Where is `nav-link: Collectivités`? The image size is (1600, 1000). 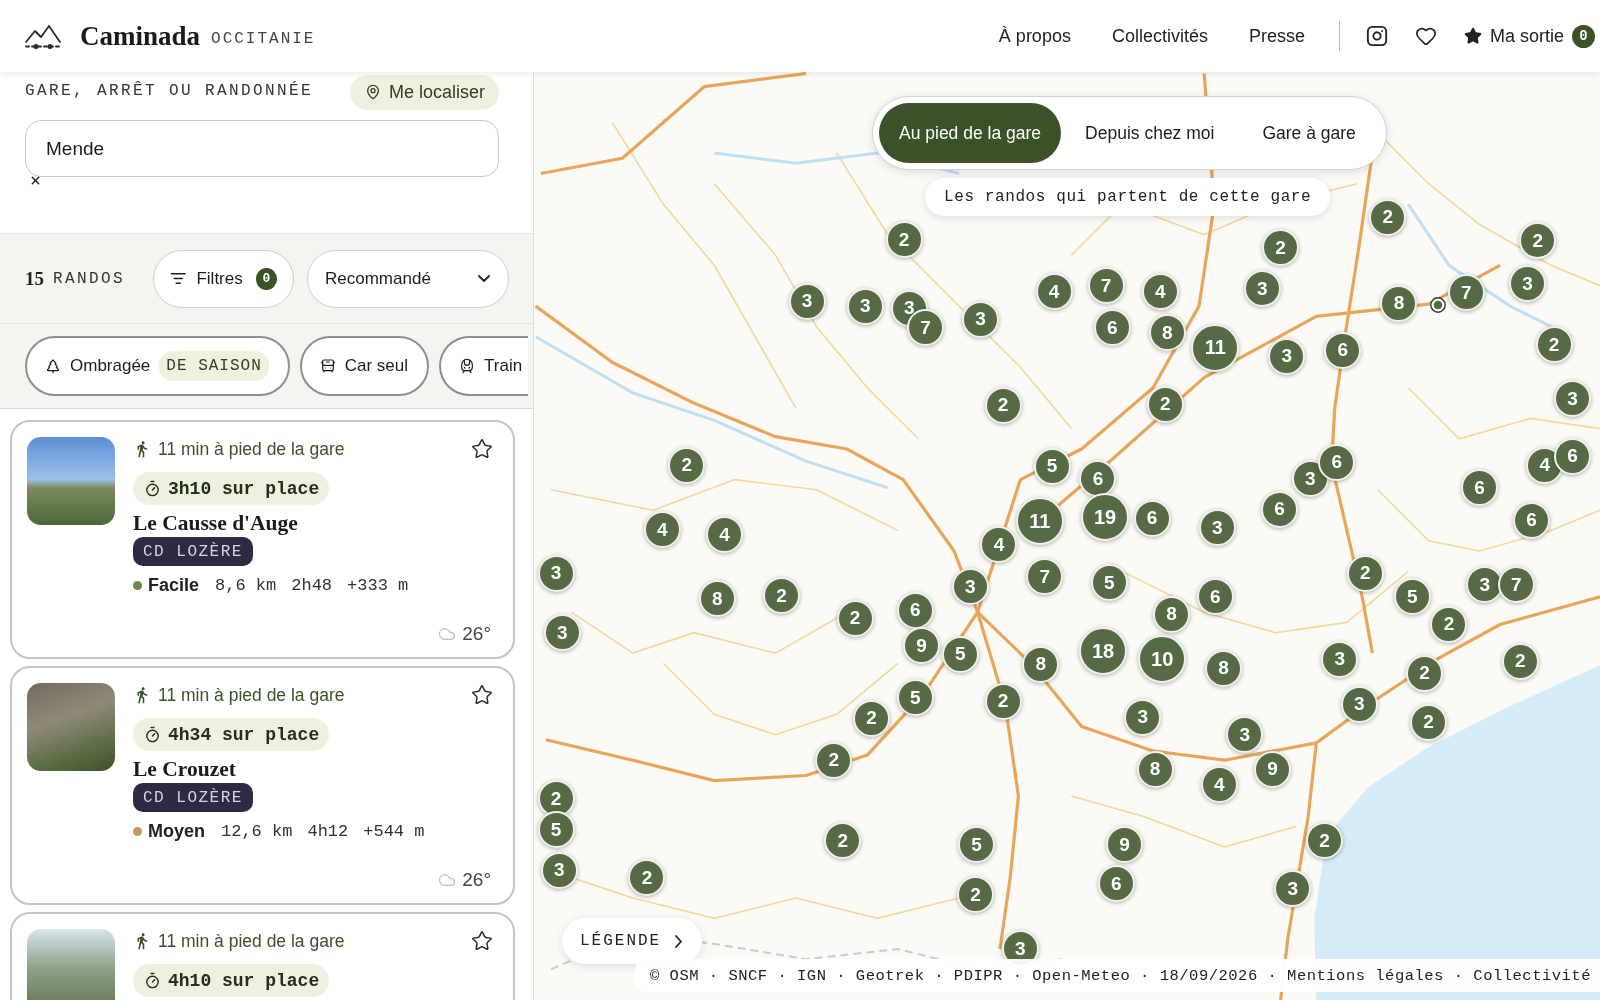
nav-link: Collectivités is located at coordinates (1159, 36).